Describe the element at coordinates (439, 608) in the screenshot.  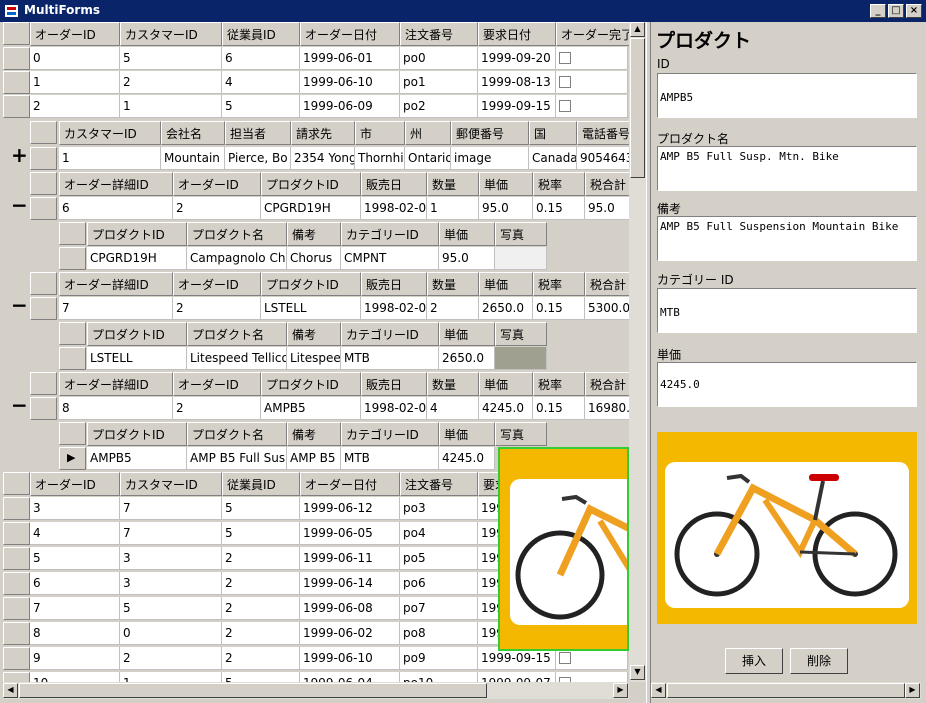
I see `order-cell: po7` at that location.